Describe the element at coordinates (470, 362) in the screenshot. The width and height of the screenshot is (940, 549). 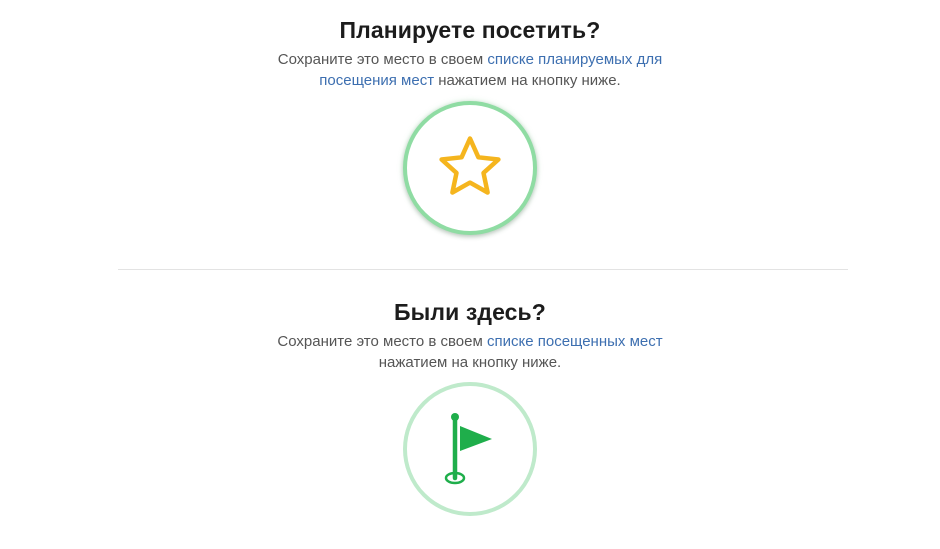
I see `visited-desc-text-after: нажатием на кнопку ниже.` at that location.